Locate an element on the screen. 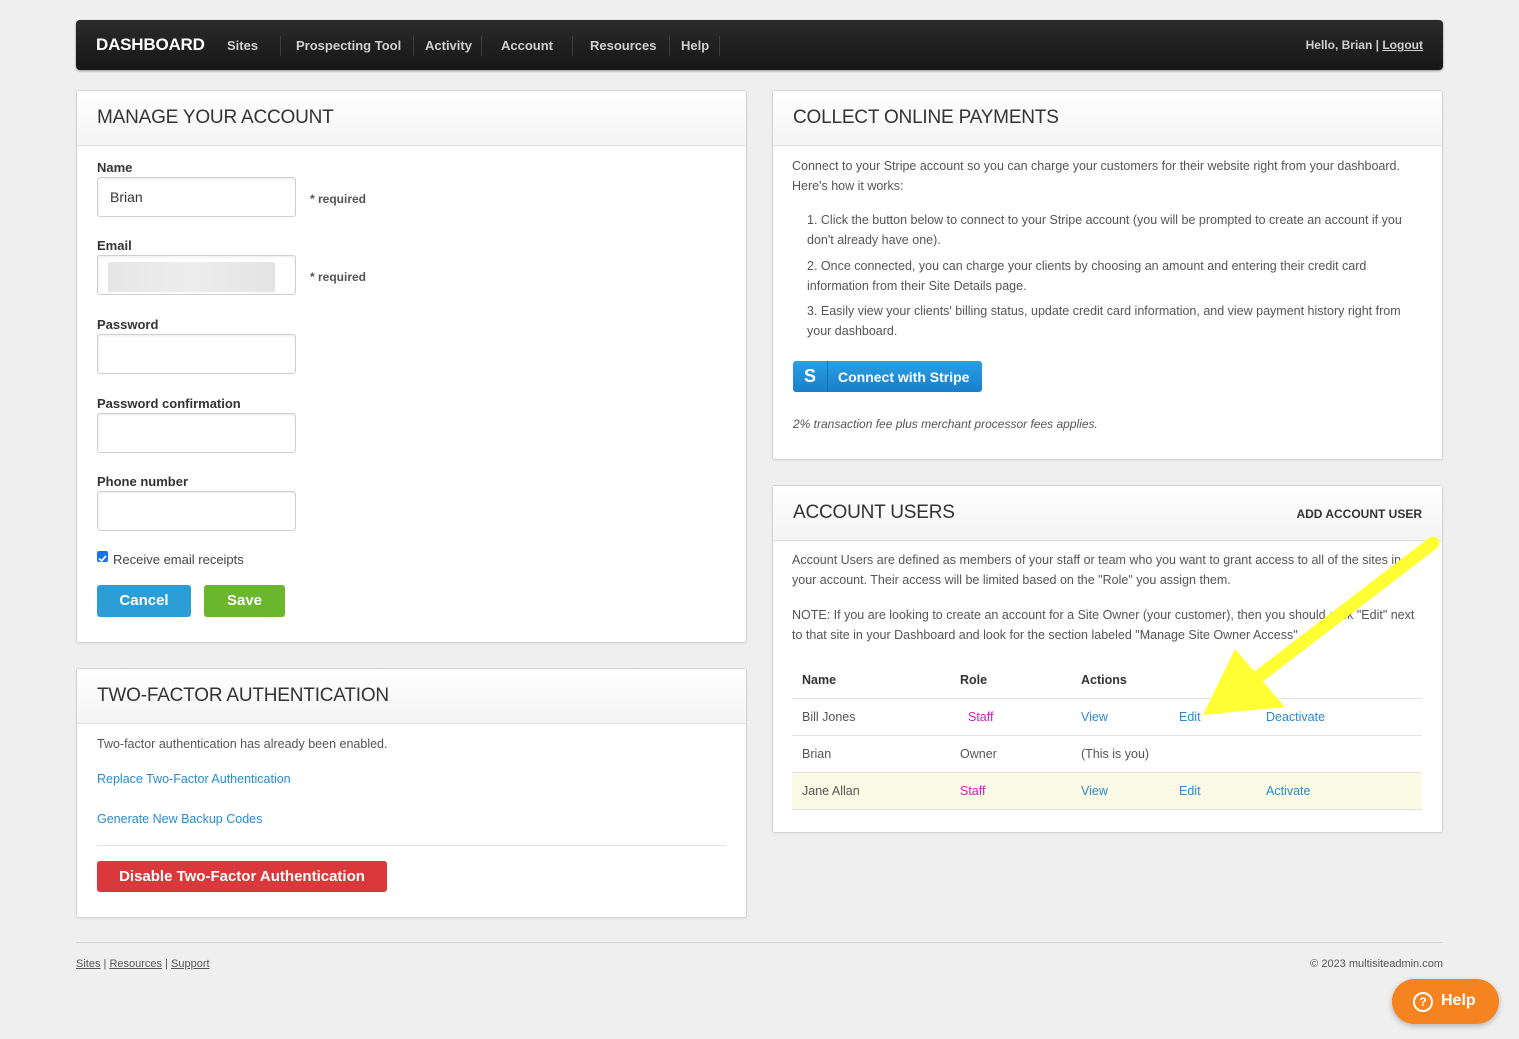 Image resolution: width=1519 pixels, height=1039 pixels. copyright: © 2023 multisiteadmin.com is located at coordinates (1376, 964).